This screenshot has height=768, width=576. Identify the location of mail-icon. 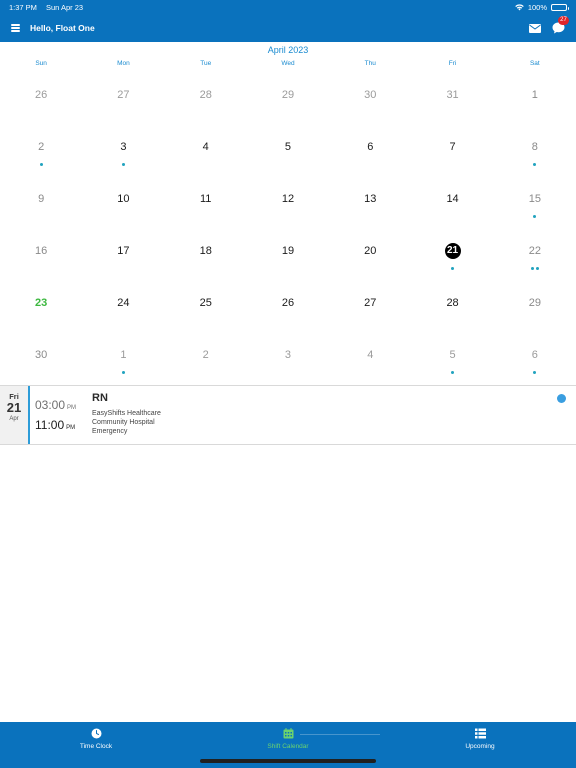
(535, 28).